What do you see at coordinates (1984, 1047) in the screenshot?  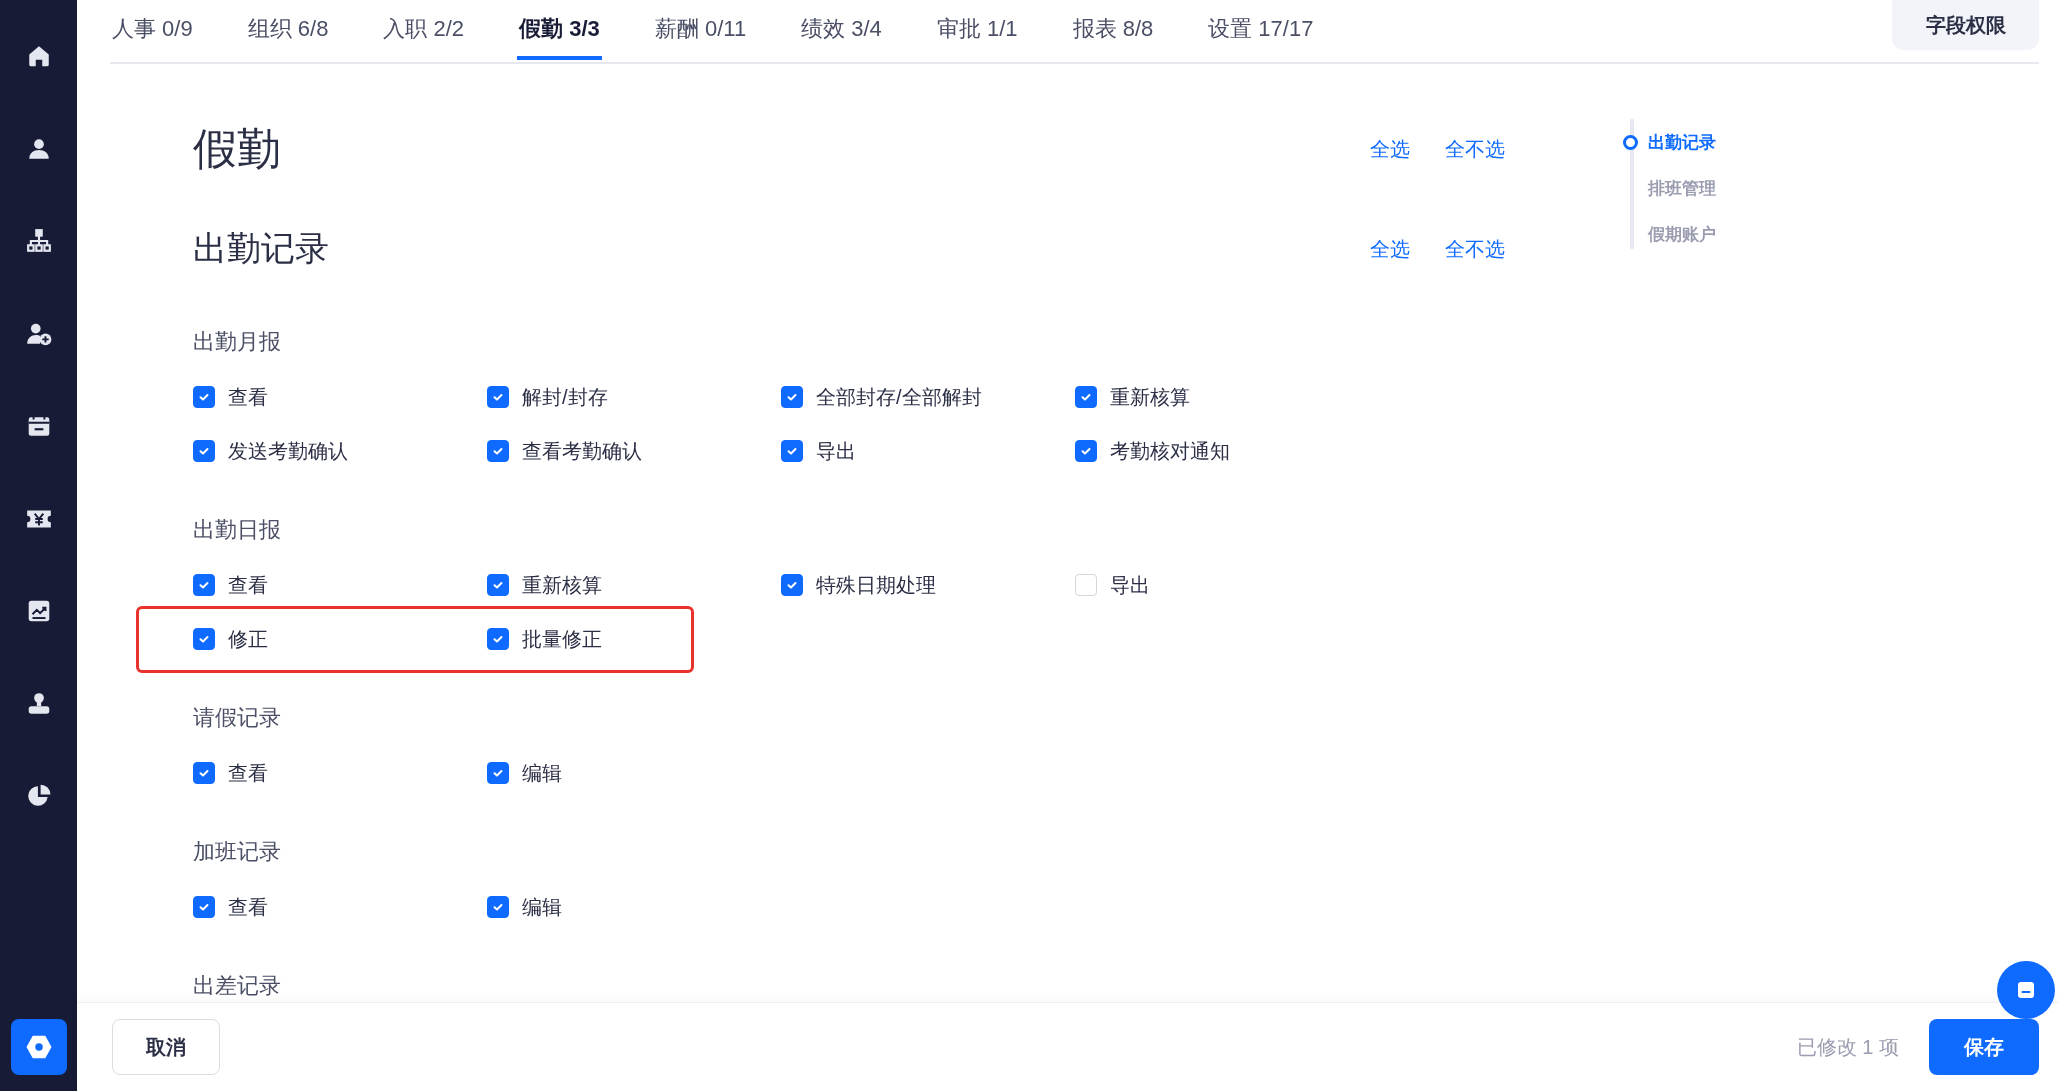 I see `save-button: 保存` at bounding box center [1984, 1047].